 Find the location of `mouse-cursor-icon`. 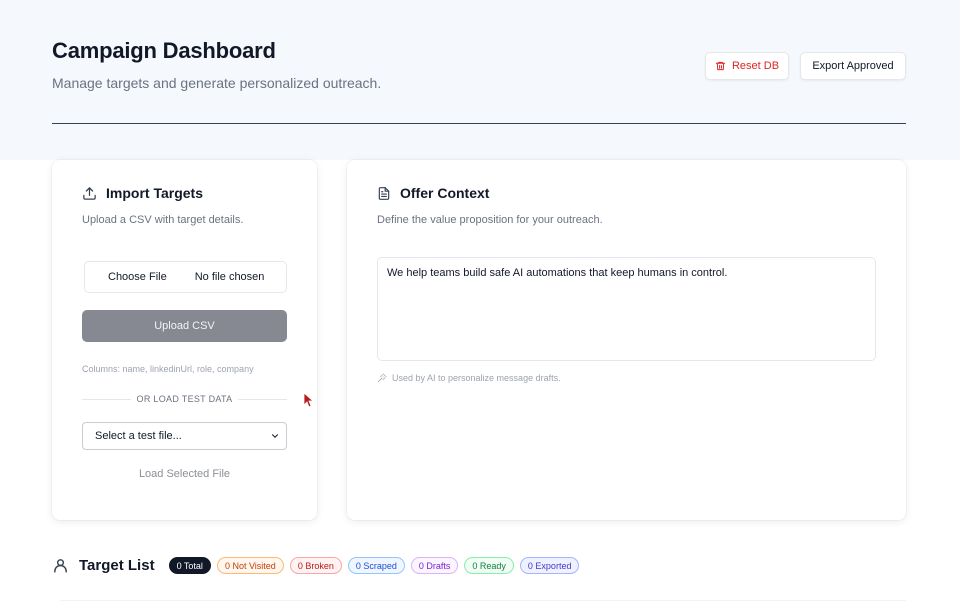

mouse-cursor-icon is located at coordinates (308, 400).